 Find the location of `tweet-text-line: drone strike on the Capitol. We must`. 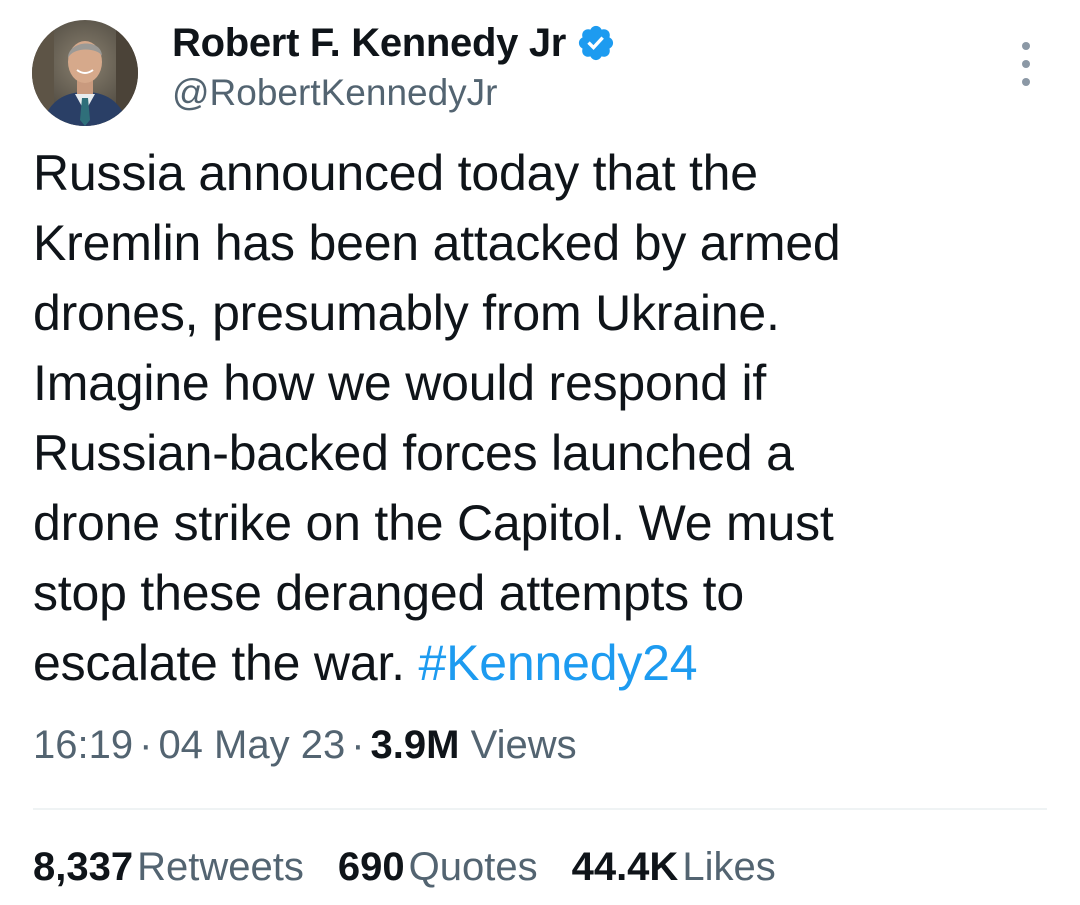

tweet-text-line: drone strike on the Capitol. We must is located at coordinates (433, 523).